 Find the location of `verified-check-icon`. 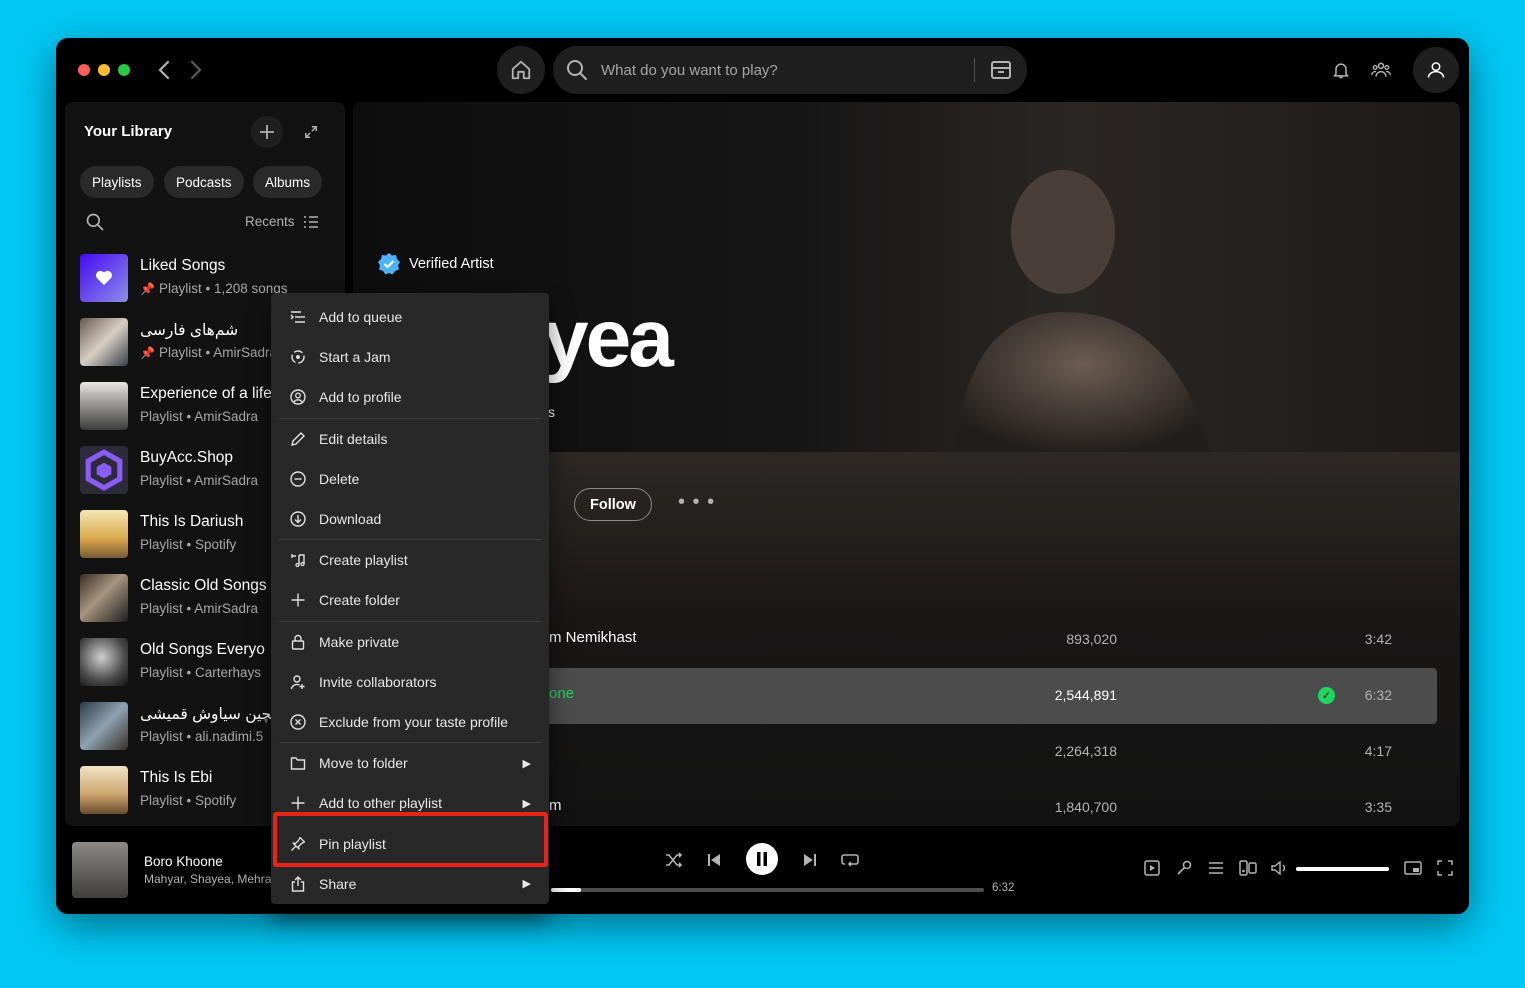

verified-check-icon is located at coordinates (389, 264).